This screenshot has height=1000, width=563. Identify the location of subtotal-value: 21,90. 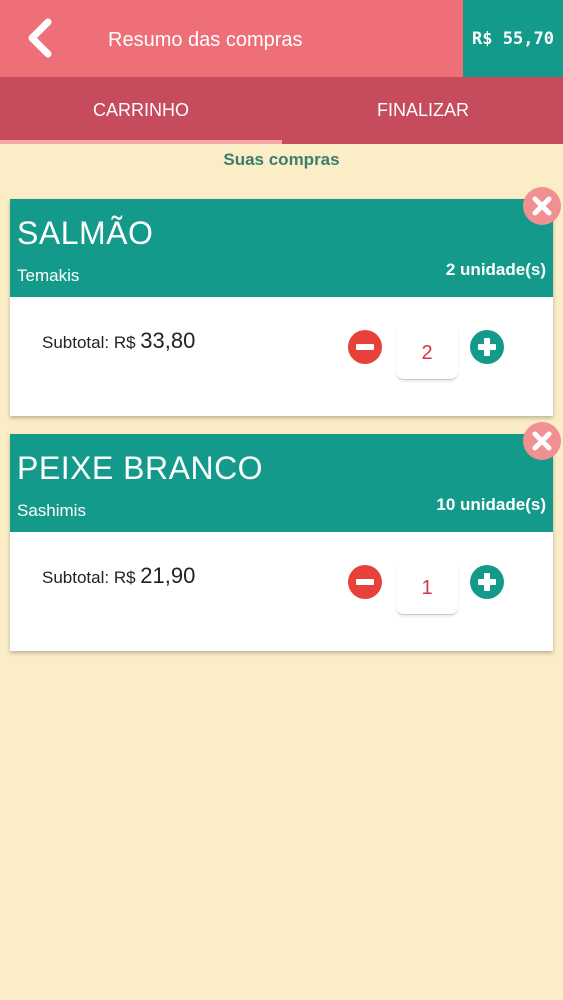
(168, 575).